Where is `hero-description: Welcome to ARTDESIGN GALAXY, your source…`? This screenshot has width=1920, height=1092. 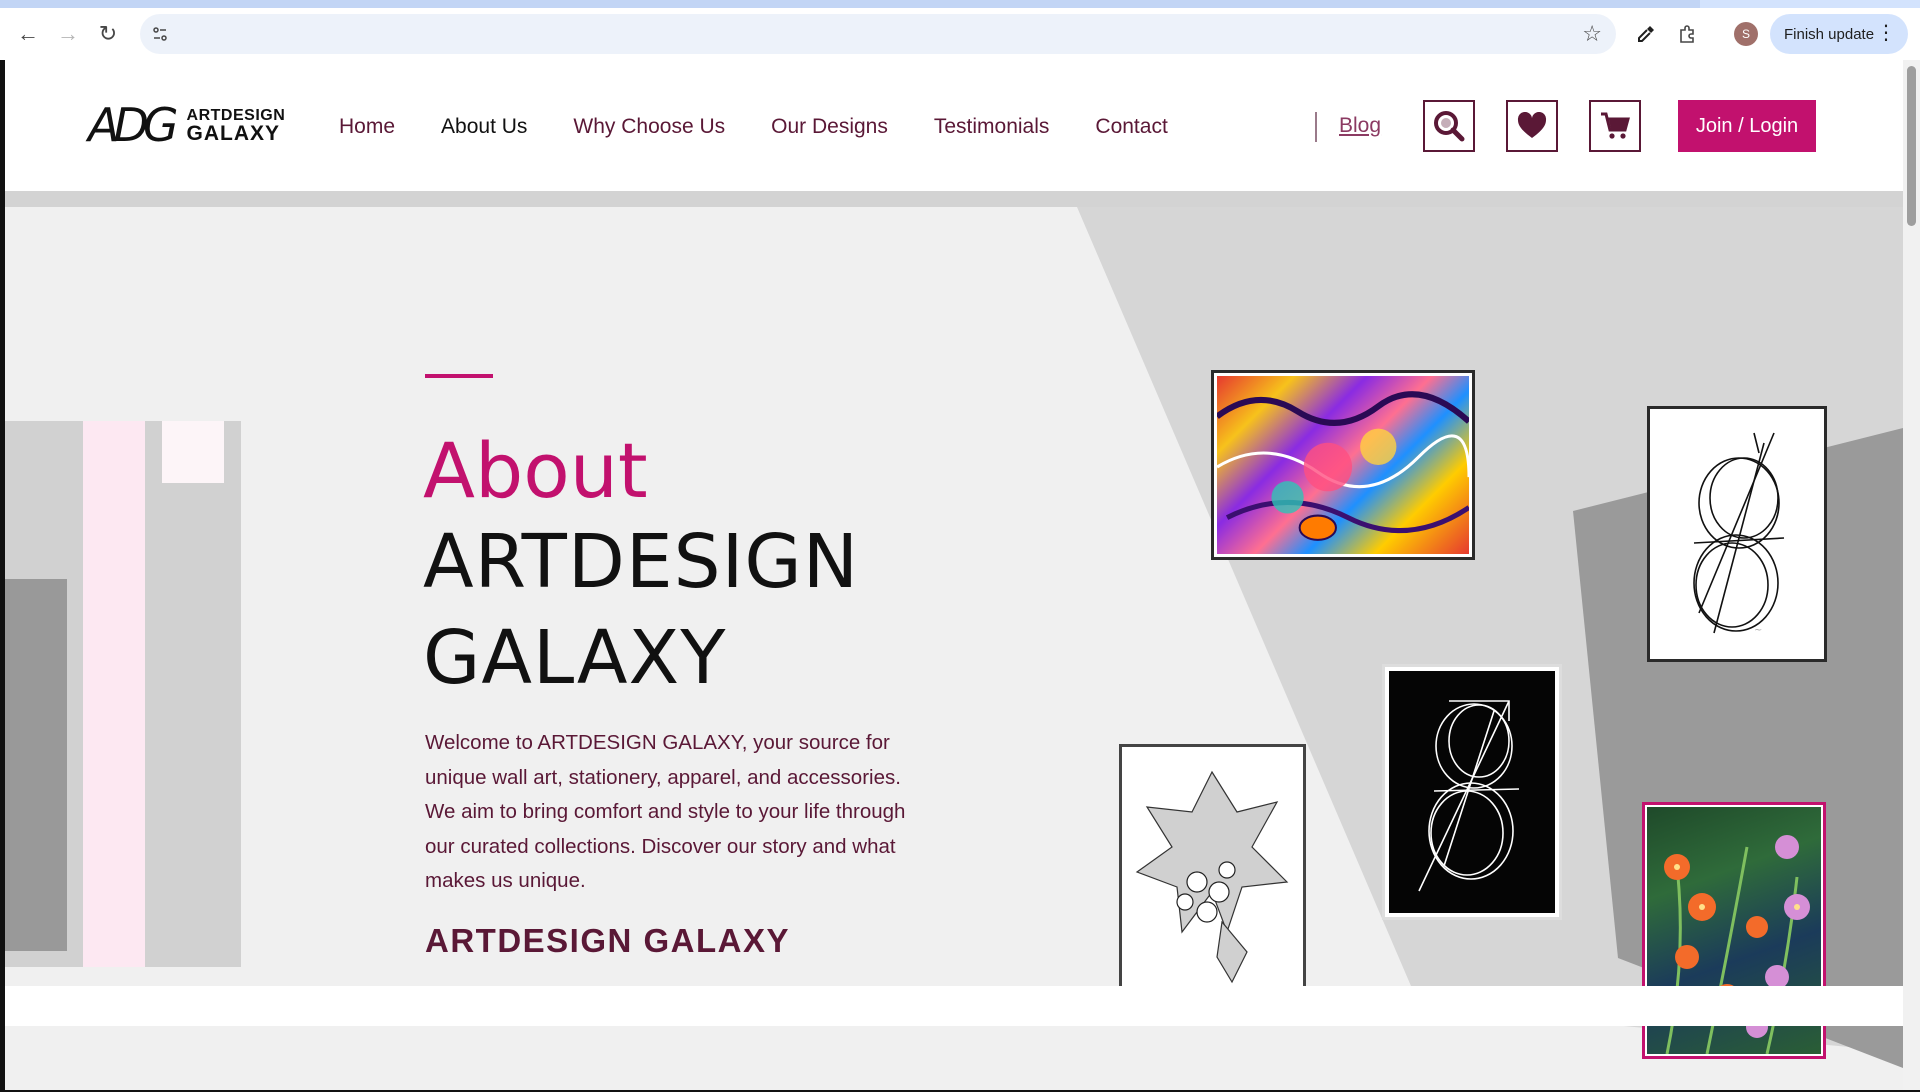 hero-description: Welcome to ARTDESIGN GALAXY, your source… is located at coordinates (665, 811).